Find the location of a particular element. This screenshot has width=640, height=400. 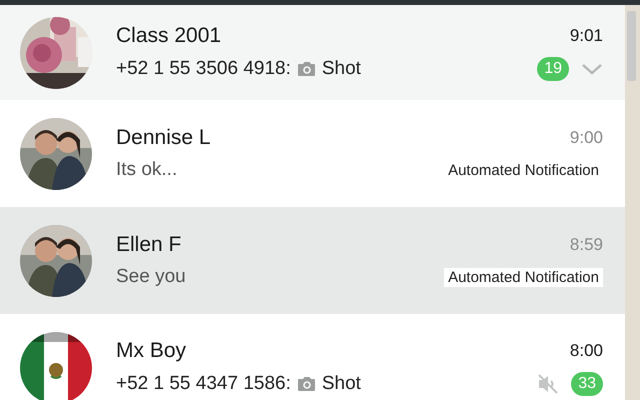

contact-name: Mx Boy is located at coordinates (151, 351).